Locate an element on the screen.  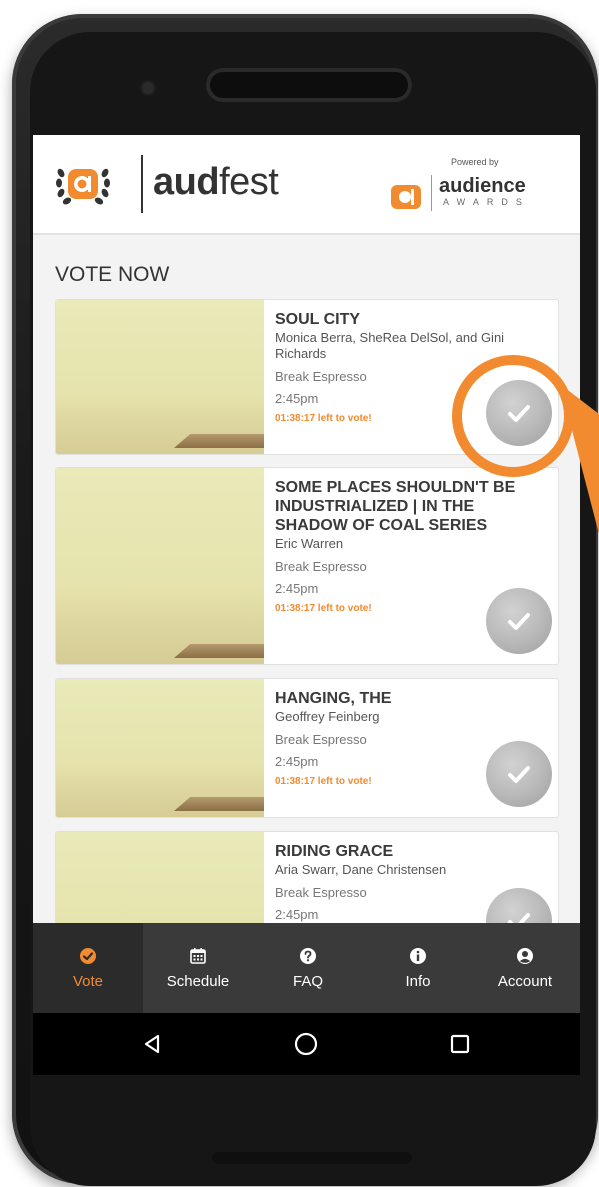
tab-label: Schedule is located at coordinates (198, 981).